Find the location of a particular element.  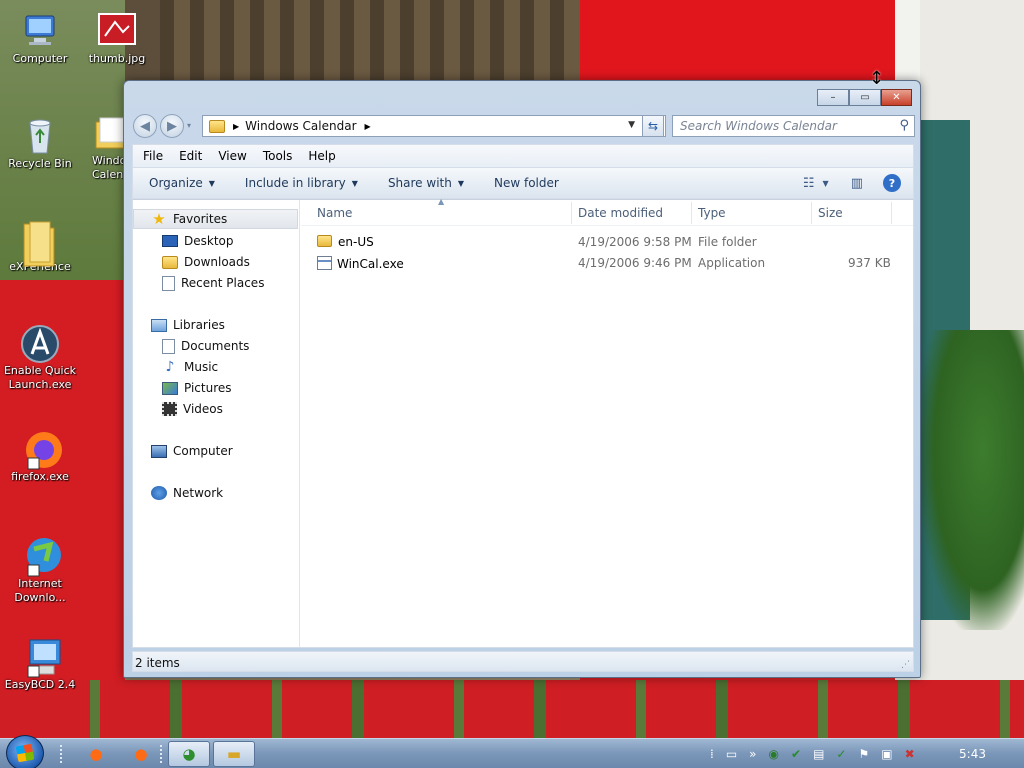

nav-item-desktop: Desktop is located at coordinates (183, 241).